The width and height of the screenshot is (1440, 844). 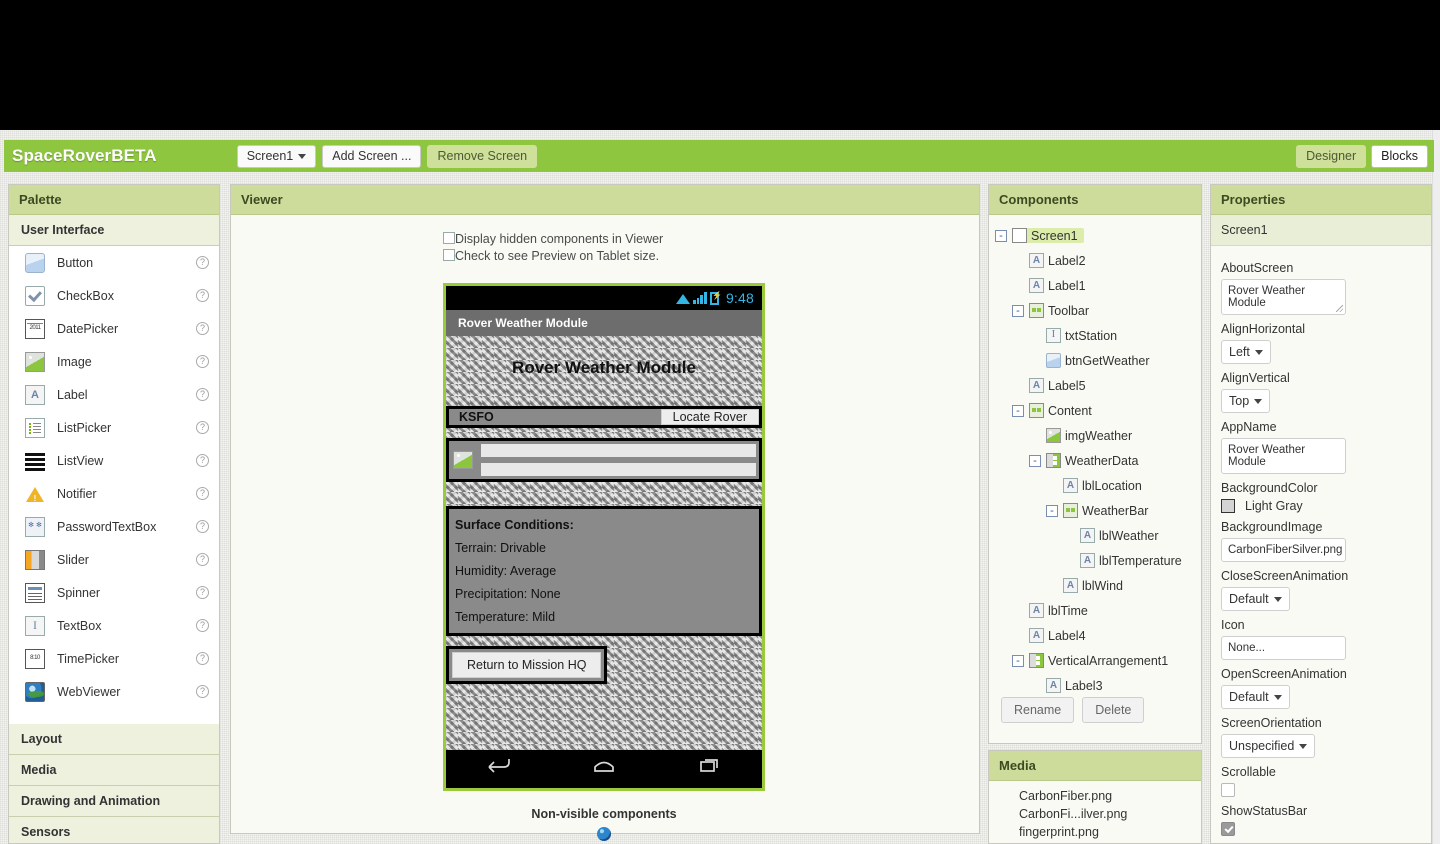 What do you see at coordinates (1113, 710) in the screenshot?
I see `delete-button: Delete` at bounding box center [1113, 710].